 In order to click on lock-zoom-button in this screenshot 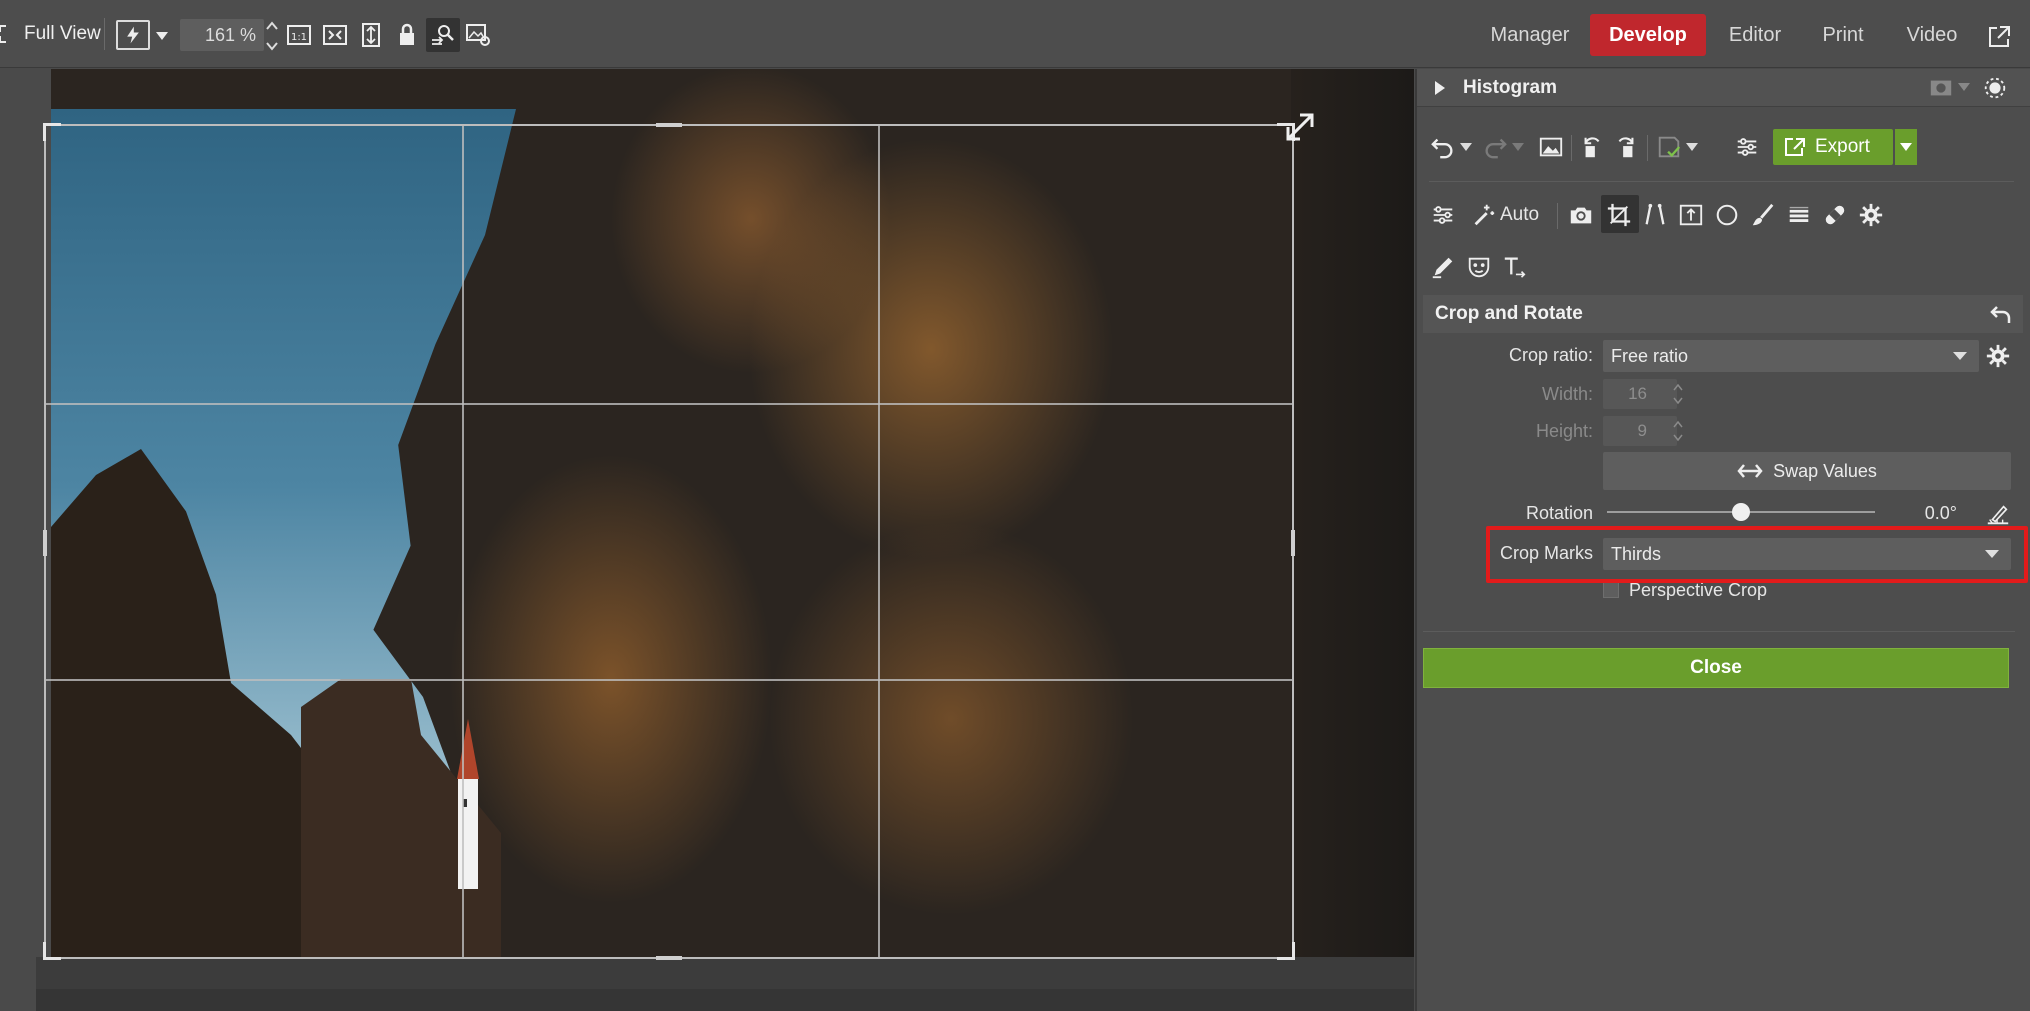, I will do `click(407, 35)`.